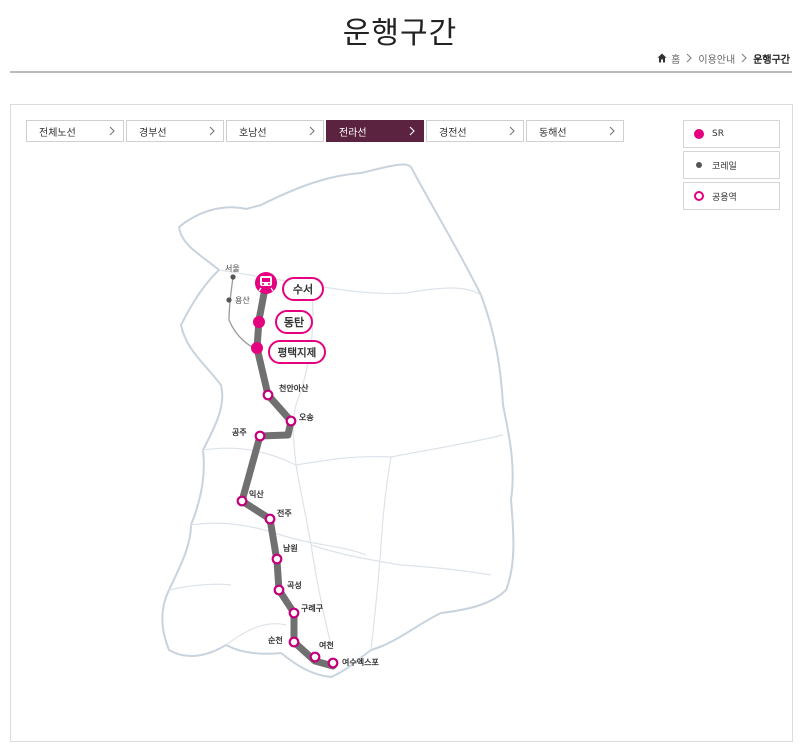 The height and width of the screenshot is (748, 800). I want to click on breadcrumb: 홈 이용안내 운행구간, so click(723, 58).